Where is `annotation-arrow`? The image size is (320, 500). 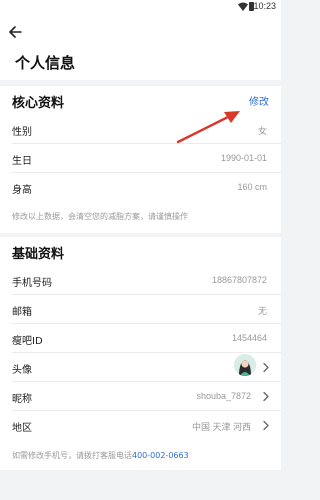
annotation-arrow is located at coordinates (208, 127).